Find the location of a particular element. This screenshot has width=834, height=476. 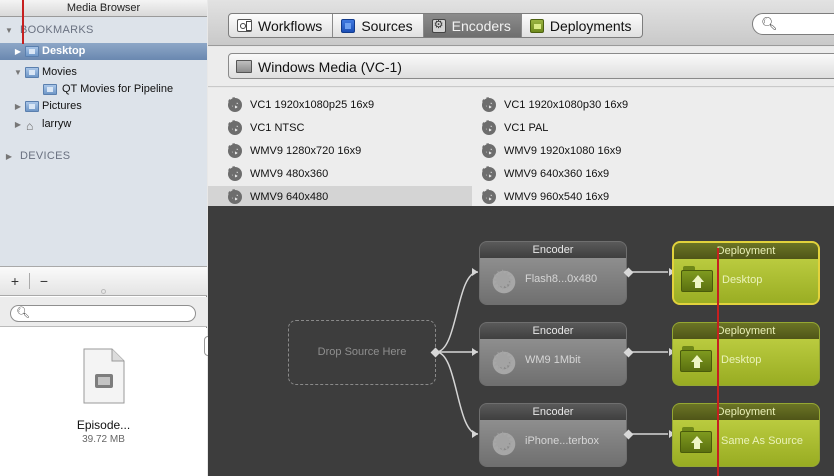

deployment-node: Deployment Same As Source is located at coordinates (746, 435).